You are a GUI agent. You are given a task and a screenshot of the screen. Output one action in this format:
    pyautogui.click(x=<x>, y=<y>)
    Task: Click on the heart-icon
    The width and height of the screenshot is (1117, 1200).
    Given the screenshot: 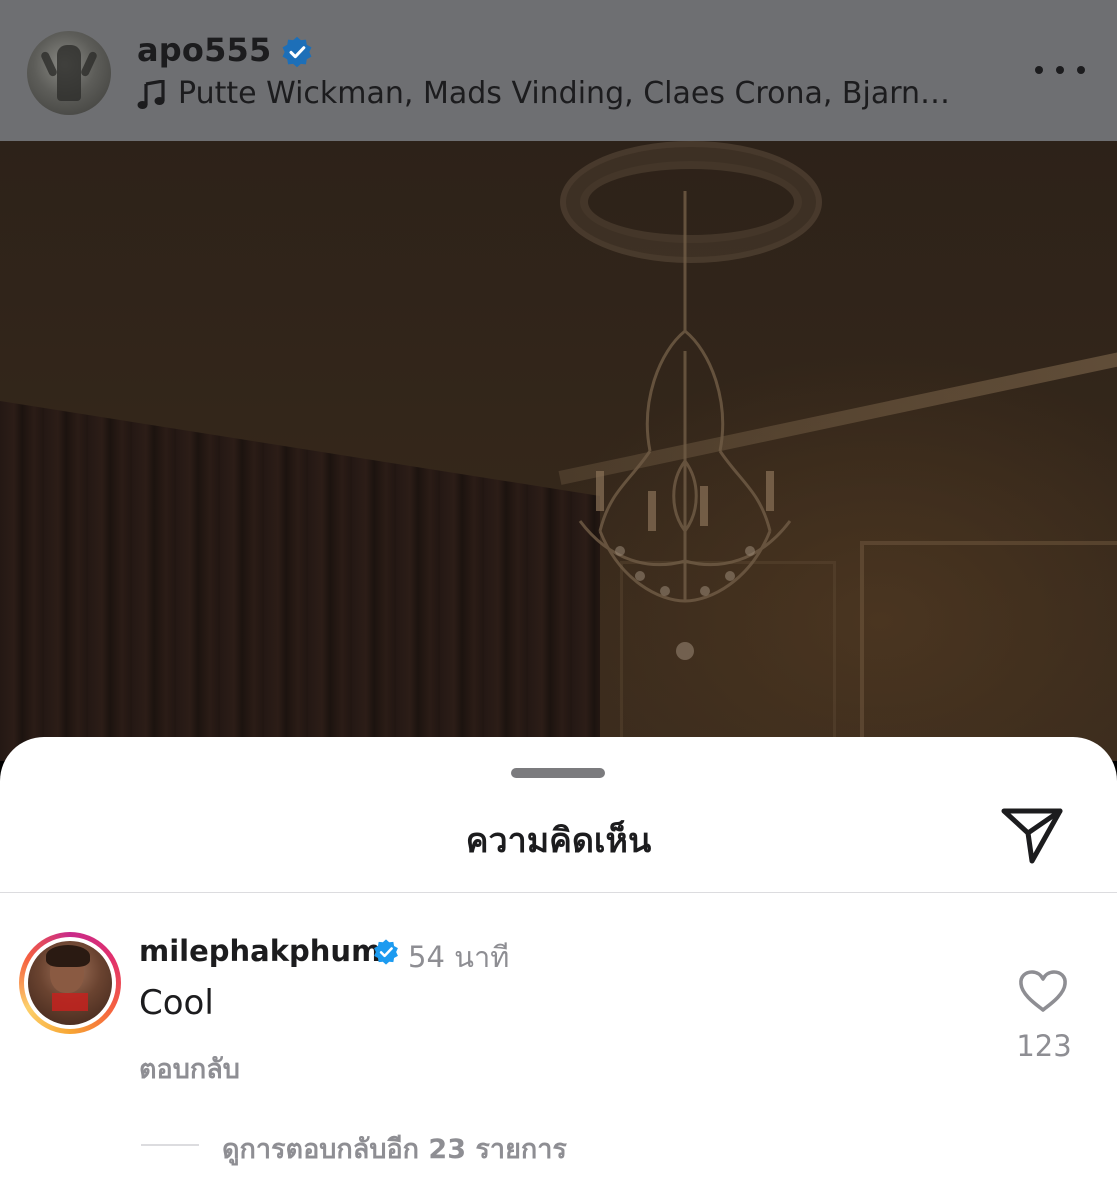 What is the action you would take?
    pyautogui.click(x=1043, y=991)
    